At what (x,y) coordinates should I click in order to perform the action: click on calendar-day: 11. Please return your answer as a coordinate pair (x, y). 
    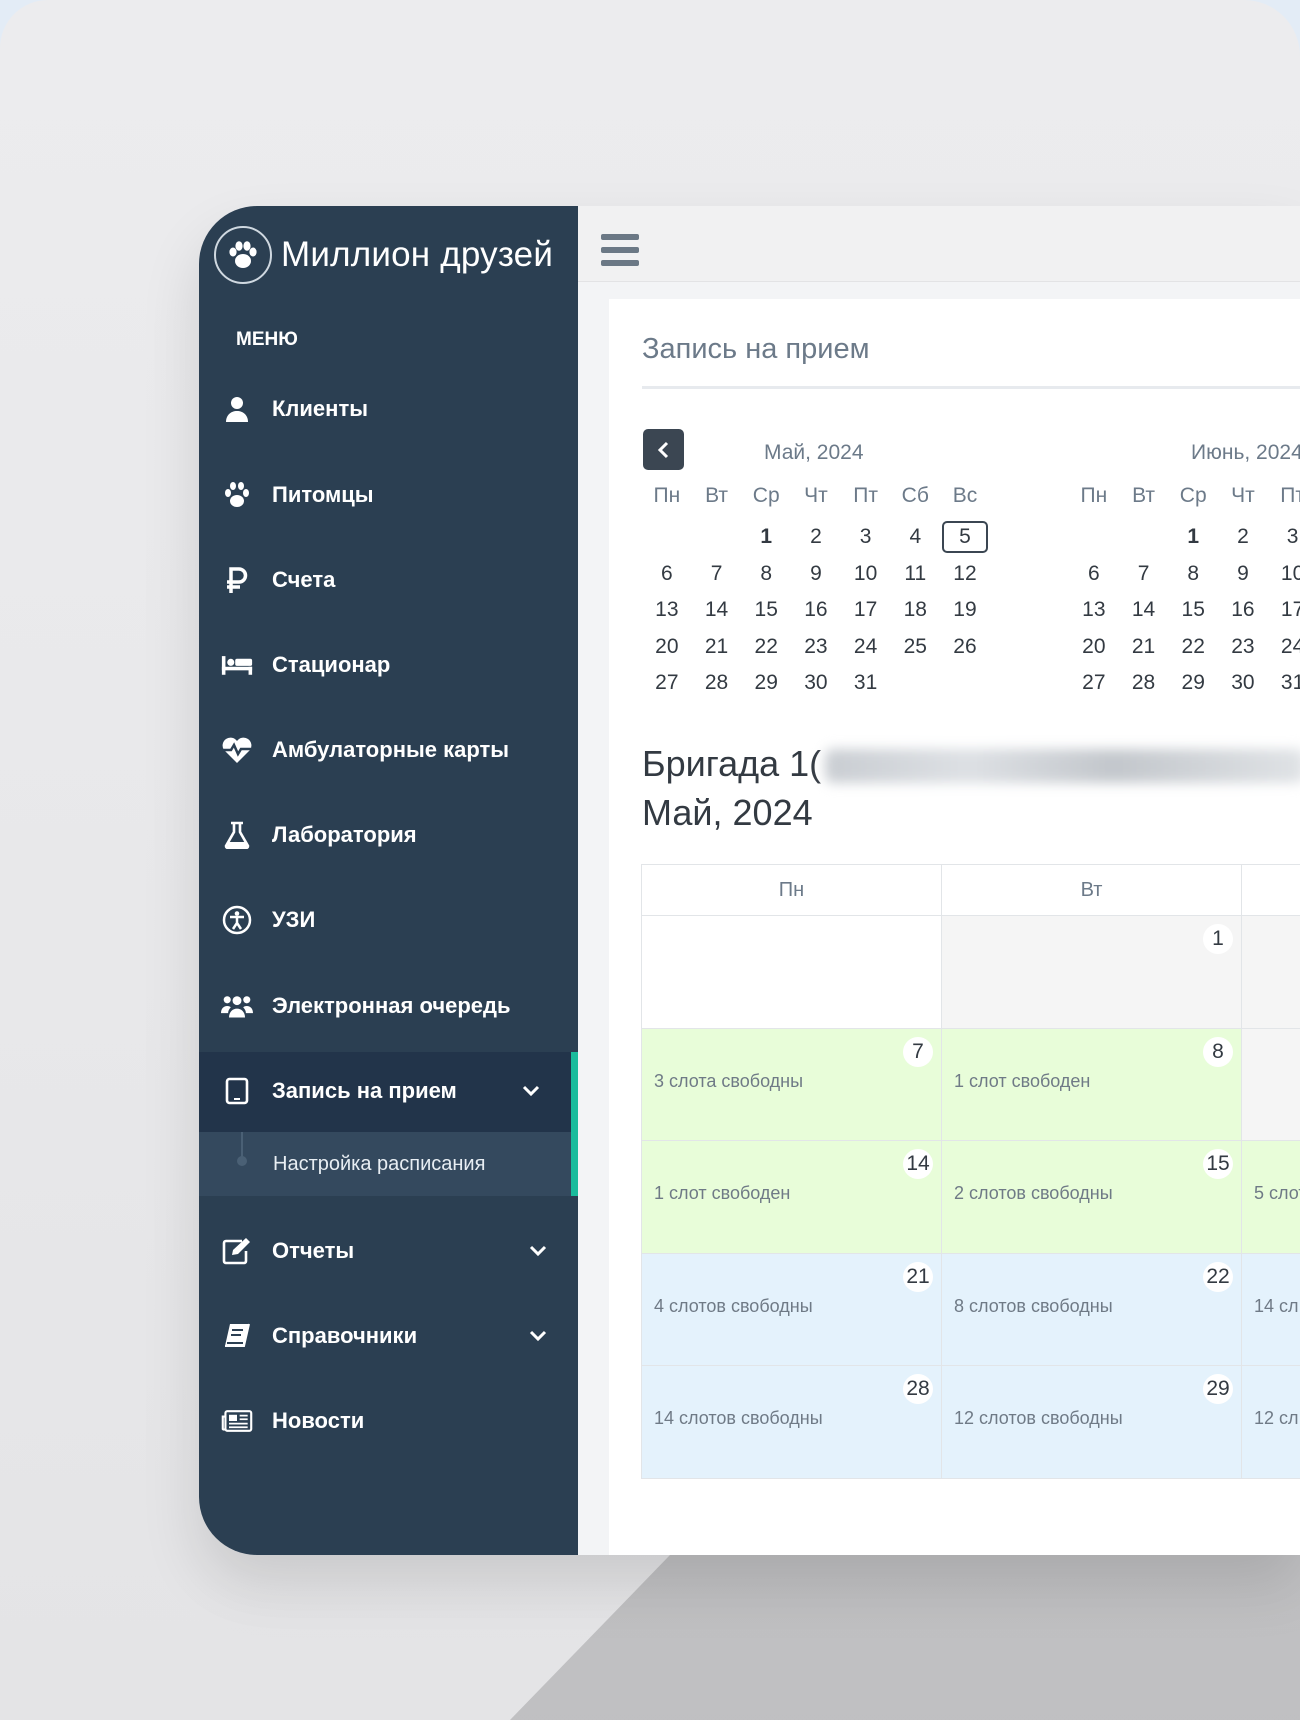
    Looking at the image, I should click on (915, 574).